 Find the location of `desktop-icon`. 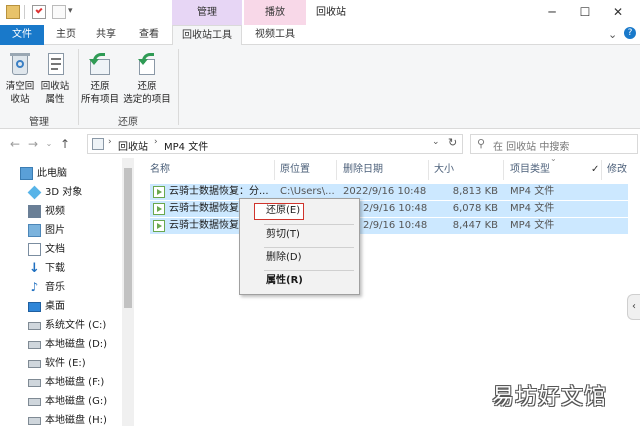

desktop-icon is located at coordinates (34, 307).